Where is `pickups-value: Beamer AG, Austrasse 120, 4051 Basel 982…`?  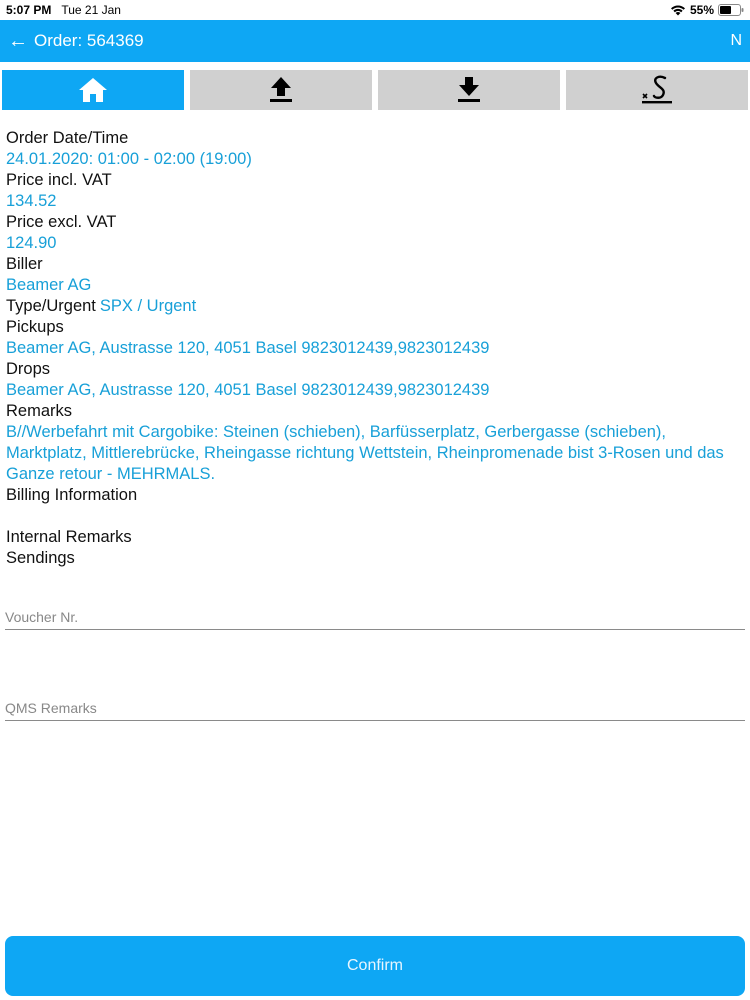 pickups-value: Beamer AG, Austrasse 120, 4051 Basel 982… is located at coordinates (248, 348).